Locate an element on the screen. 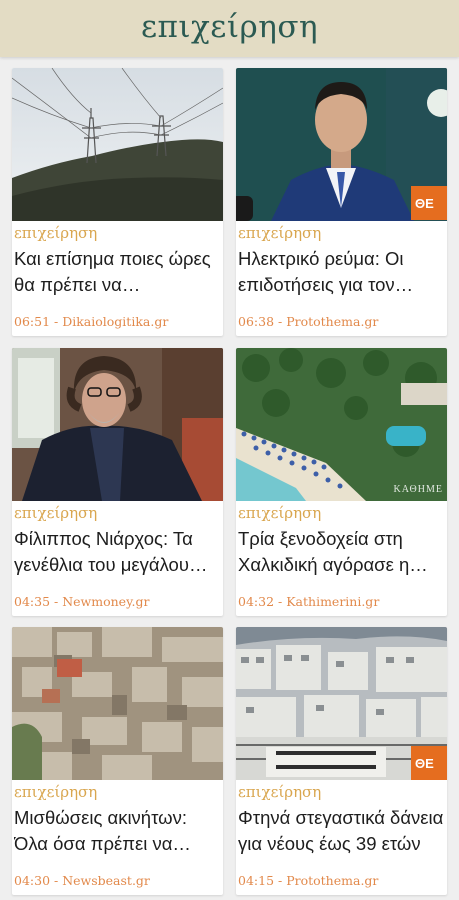 The width and height of the screenshot is (459, 900). article-meta: 04:30 - Newsbeast.gr is located at coordinates (82, 880).